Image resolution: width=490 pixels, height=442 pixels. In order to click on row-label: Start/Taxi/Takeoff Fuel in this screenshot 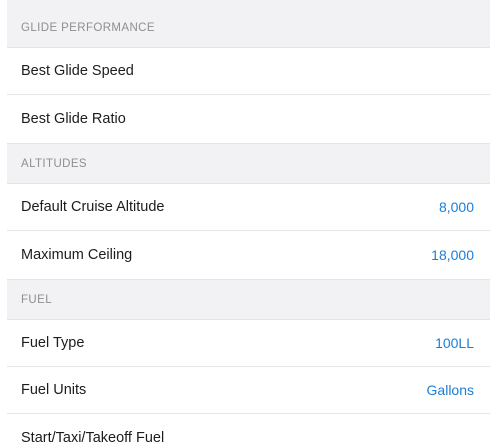, I will do `click(93, 435)`.